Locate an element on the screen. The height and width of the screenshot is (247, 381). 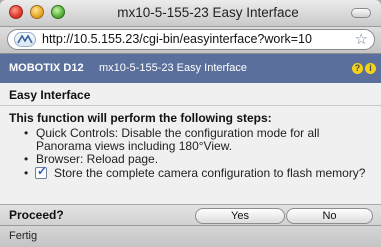
divider is located at coordinates (190, 105).